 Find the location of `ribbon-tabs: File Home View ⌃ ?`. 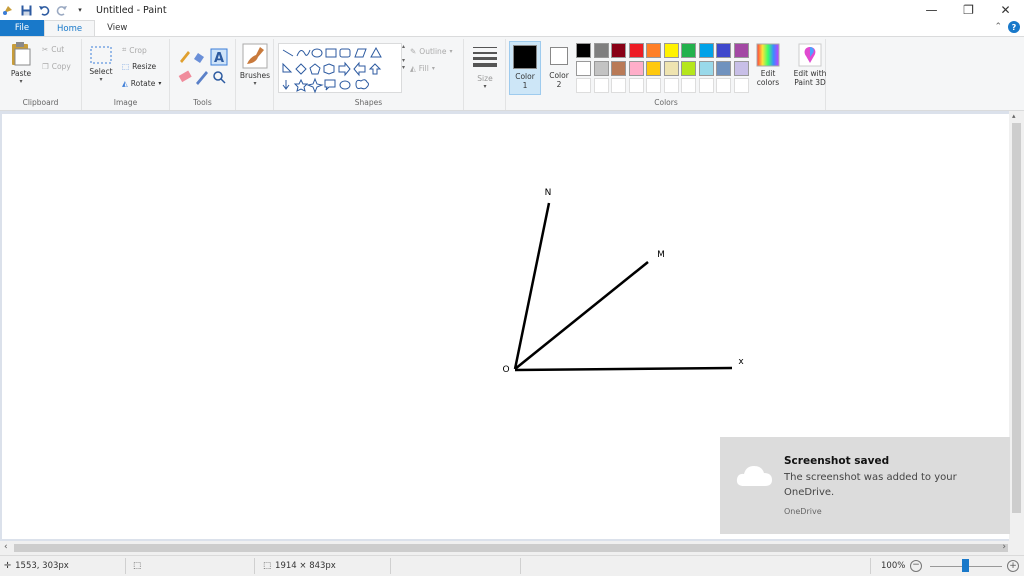

ribbon-tabs: File Home View ⌃ ? is located at coordinates (512, 28).